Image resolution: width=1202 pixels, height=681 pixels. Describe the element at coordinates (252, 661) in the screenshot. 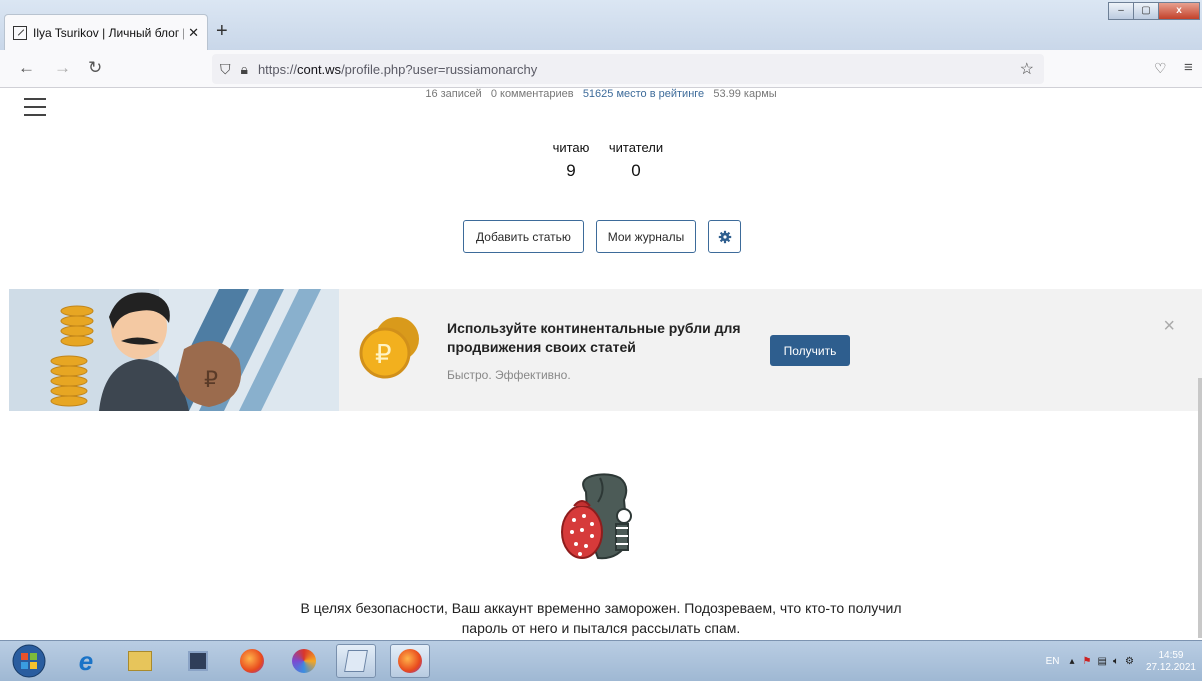

I see `firefox-icon` at that location.